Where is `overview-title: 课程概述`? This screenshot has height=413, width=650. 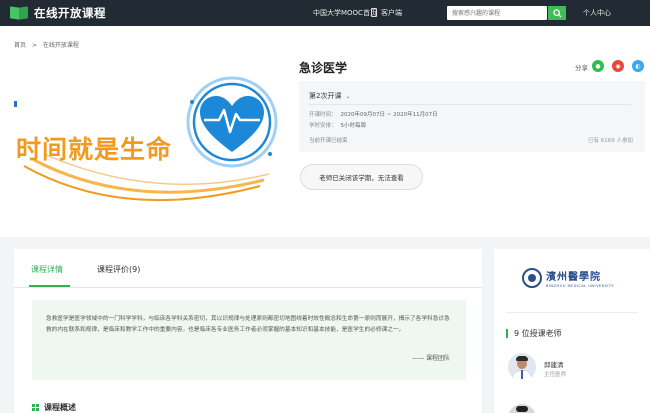 overview-title: 课程概述 is located at coordinates (60, 407).